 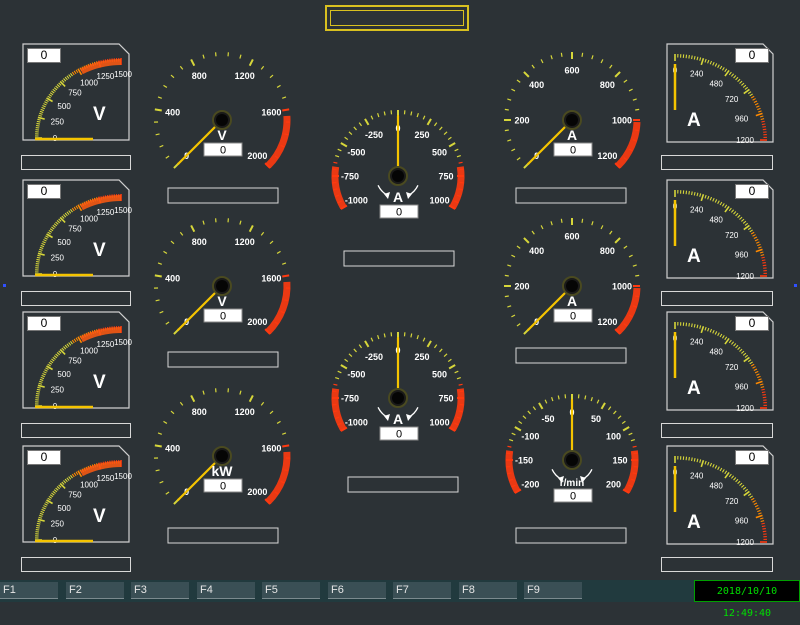 I want to click on dial-value-readout: 0, so click(x=573, y=497).